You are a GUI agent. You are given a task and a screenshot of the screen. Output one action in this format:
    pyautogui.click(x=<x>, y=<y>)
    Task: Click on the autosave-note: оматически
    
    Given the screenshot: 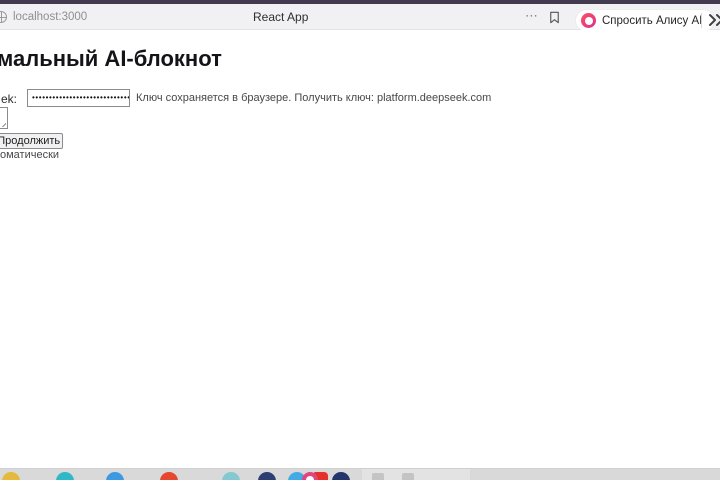 What is the action you would take?
    pyautogui.click(x=30, y=155)
    